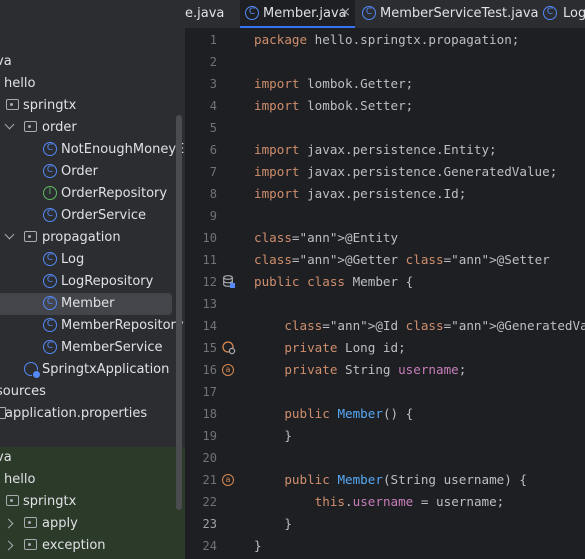 This screenshot has width=585, height=559. I want to click on tree-scrollbar, so click(179, 312).